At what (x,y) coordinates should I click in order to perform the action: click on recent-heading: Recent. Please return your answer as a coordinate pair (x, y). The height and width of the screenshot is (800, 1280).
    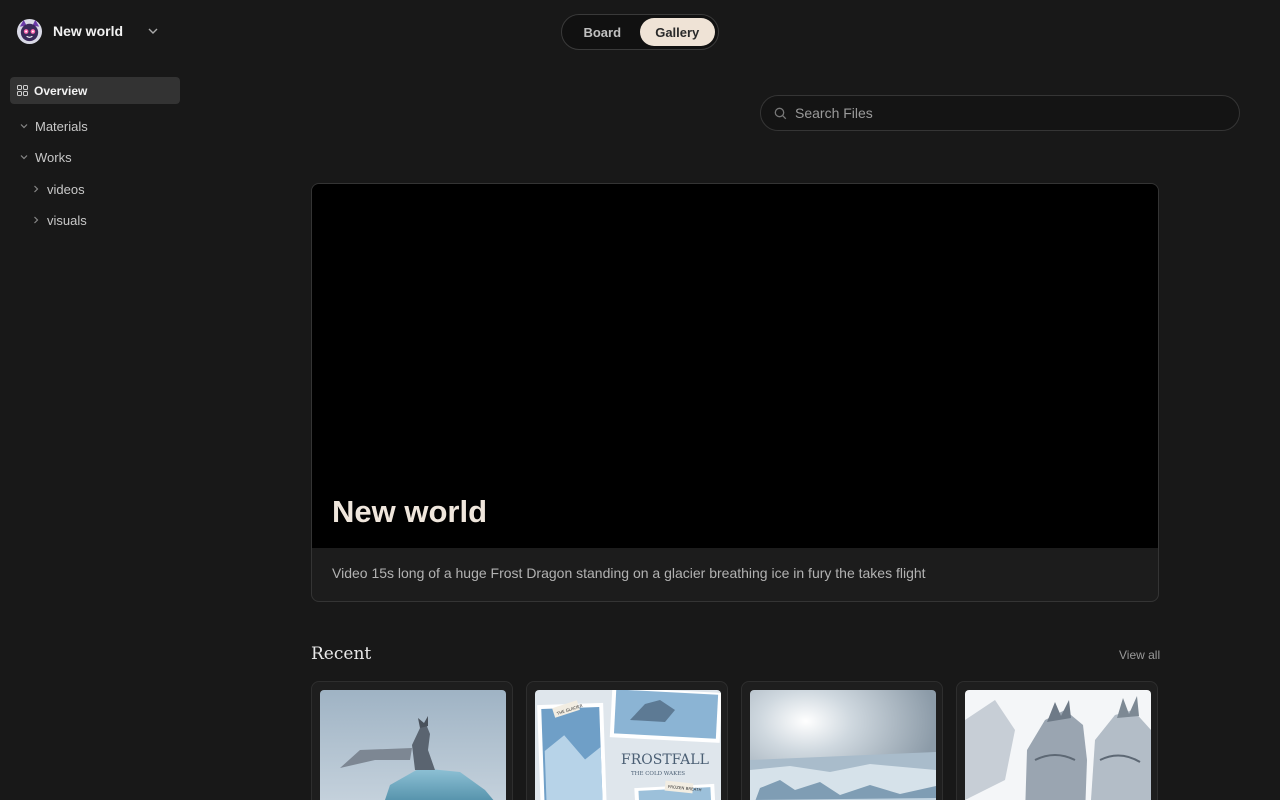
    Looking at the image, I should click on (341, 654).